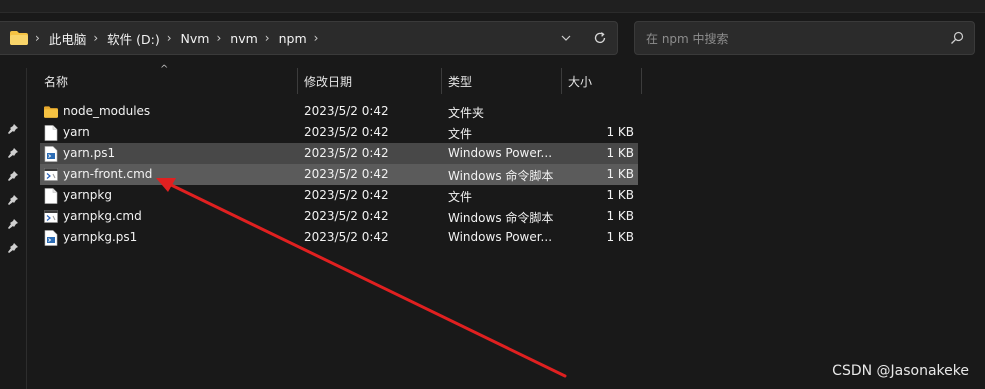  I want to click on column-header-date: 修改日期, so click(328, 81).